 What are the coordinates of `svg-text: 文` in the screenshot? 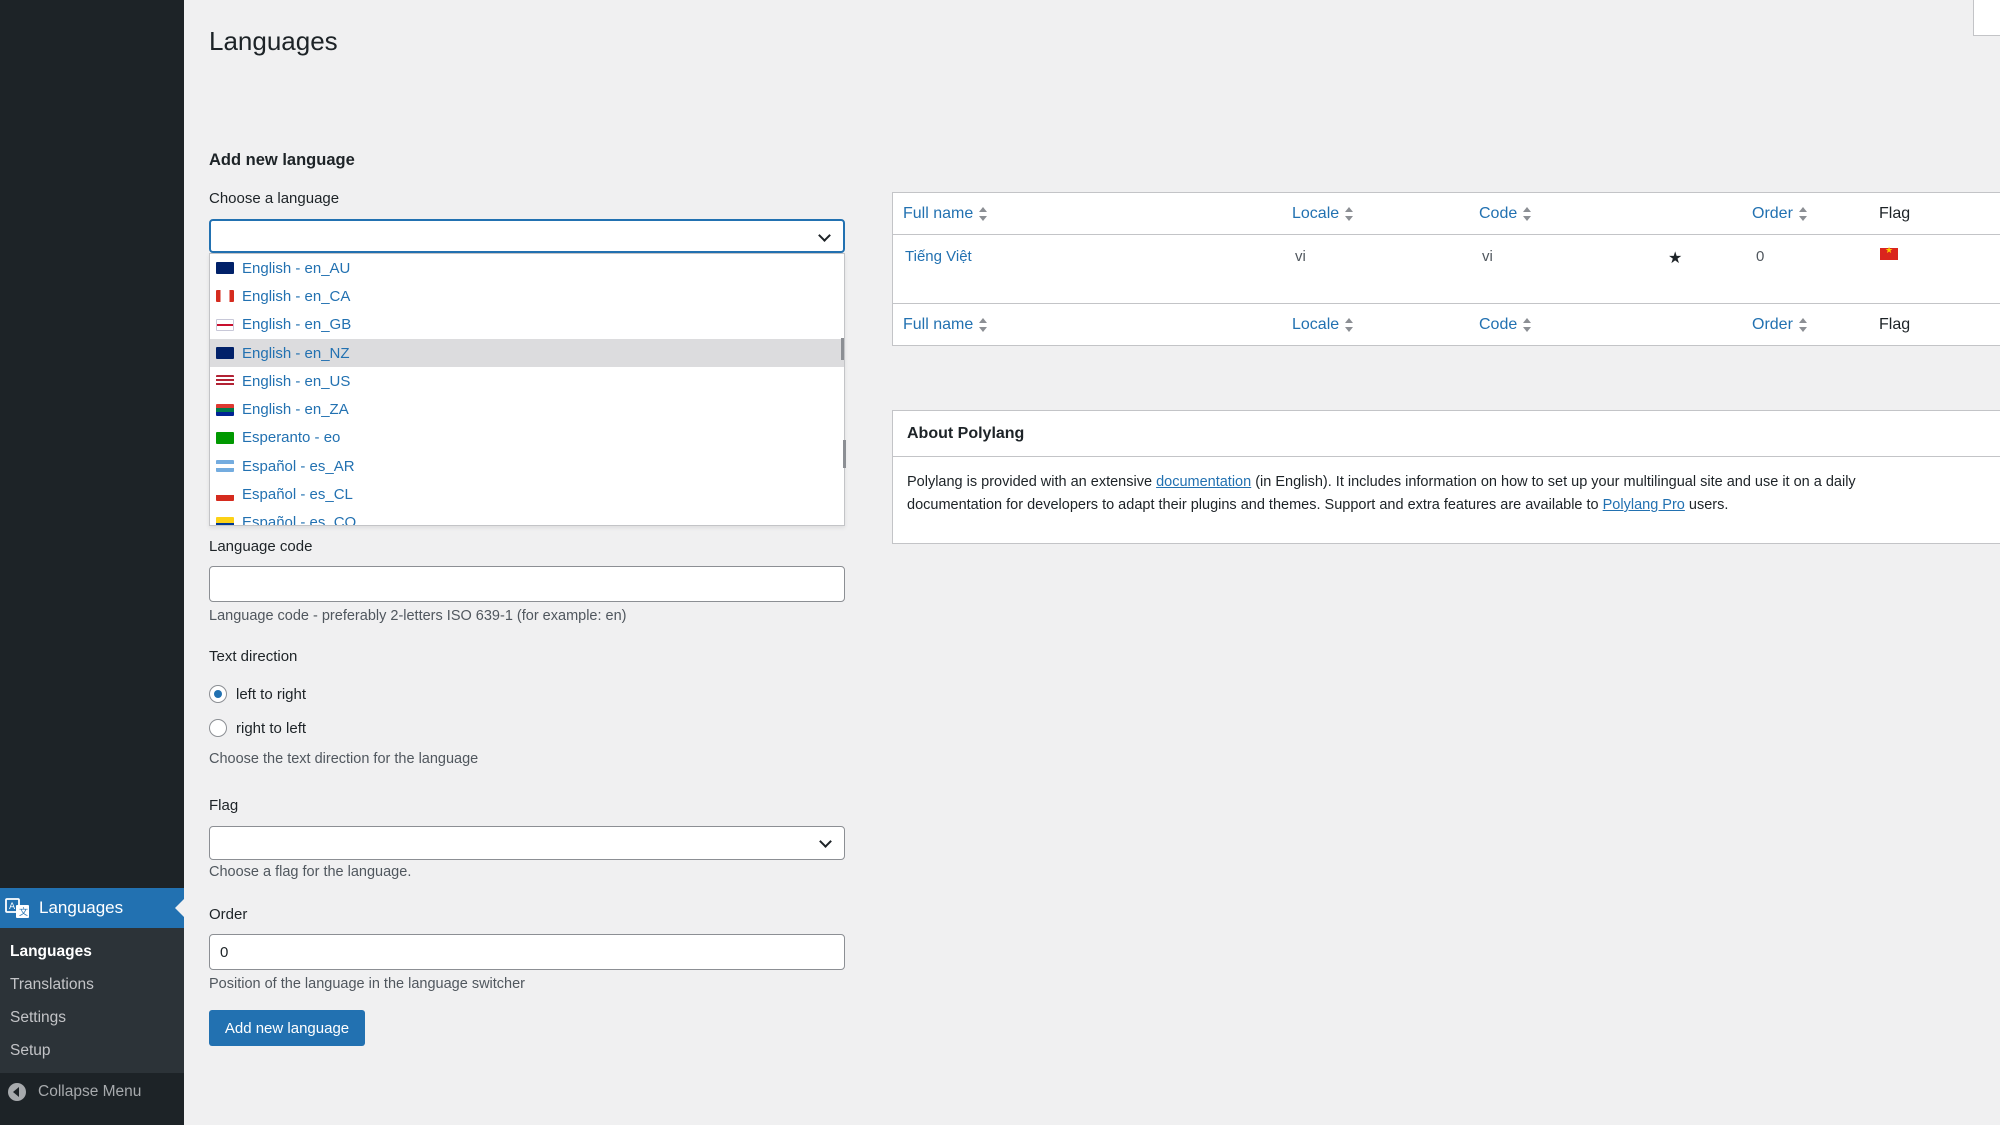 It's located at (23, 912).